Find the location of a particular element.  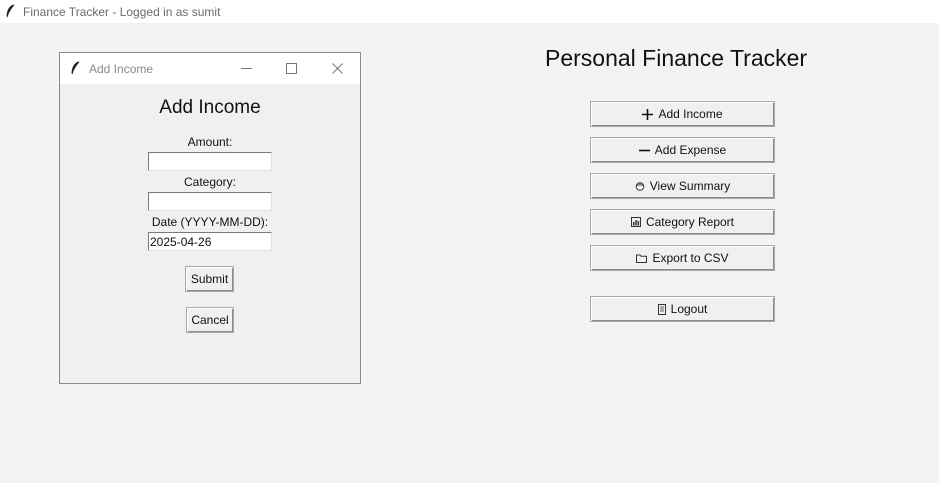

add-expense-label: Add Expense is located at coordinates (690, 150).